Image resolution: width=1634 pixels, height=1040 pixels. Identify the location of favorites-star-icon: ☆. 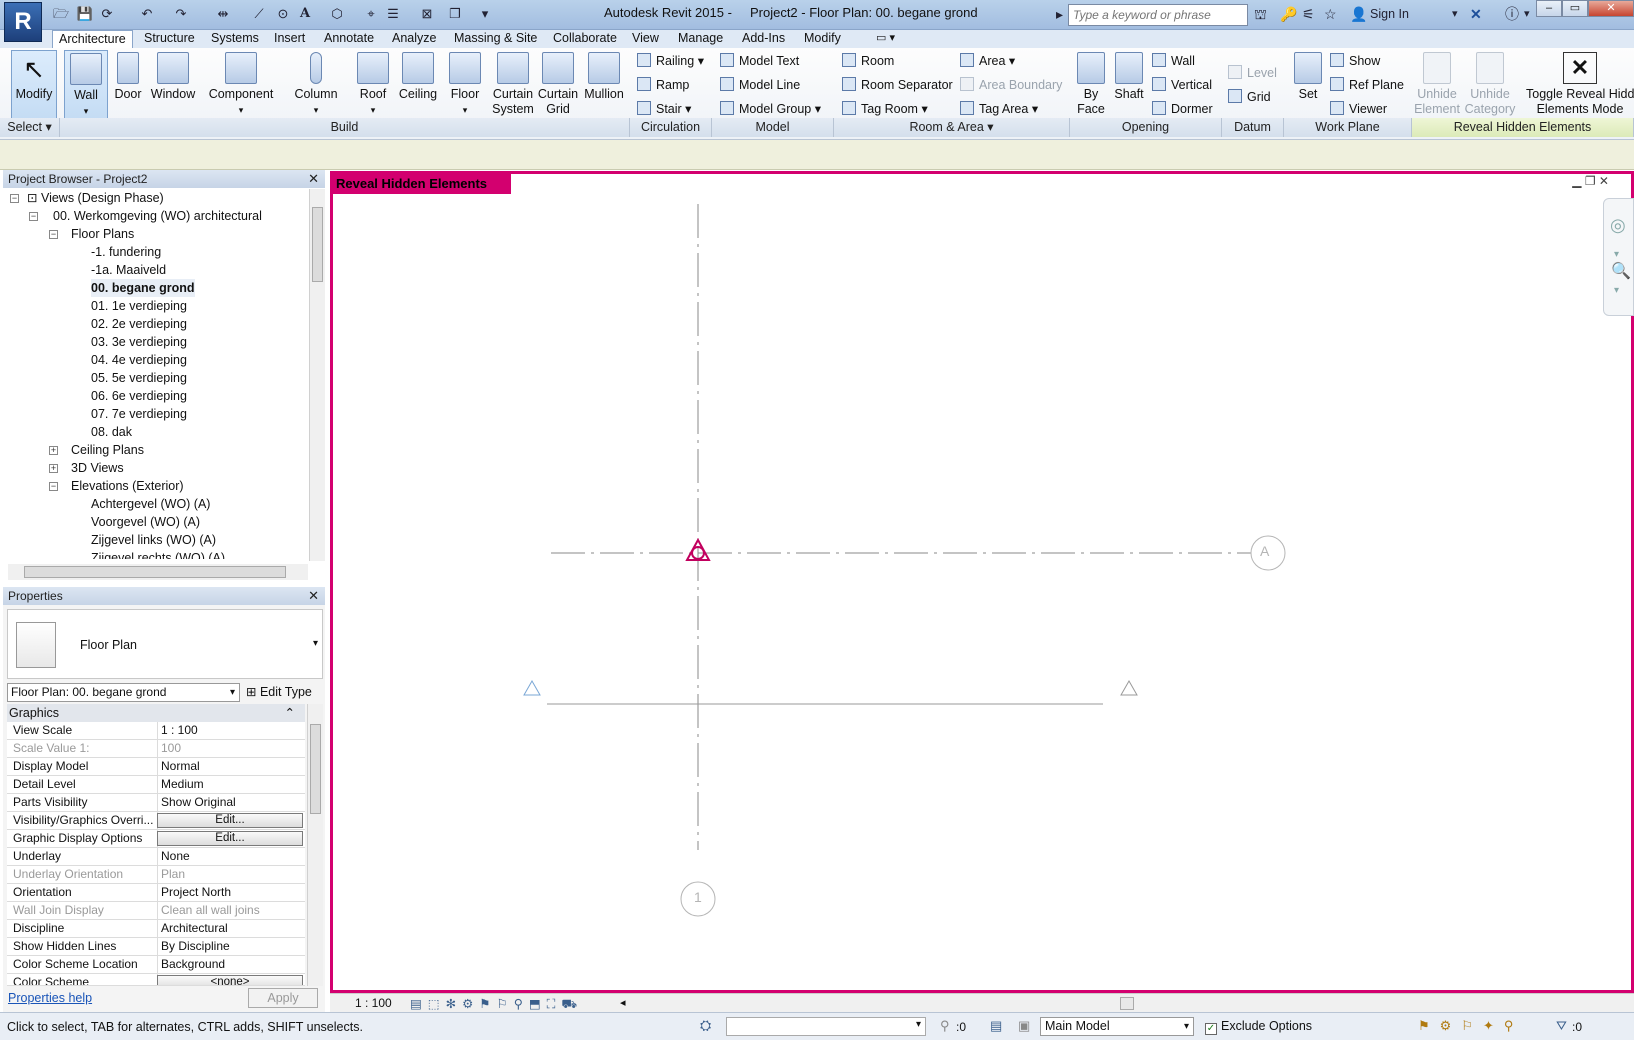
(1330, 14).